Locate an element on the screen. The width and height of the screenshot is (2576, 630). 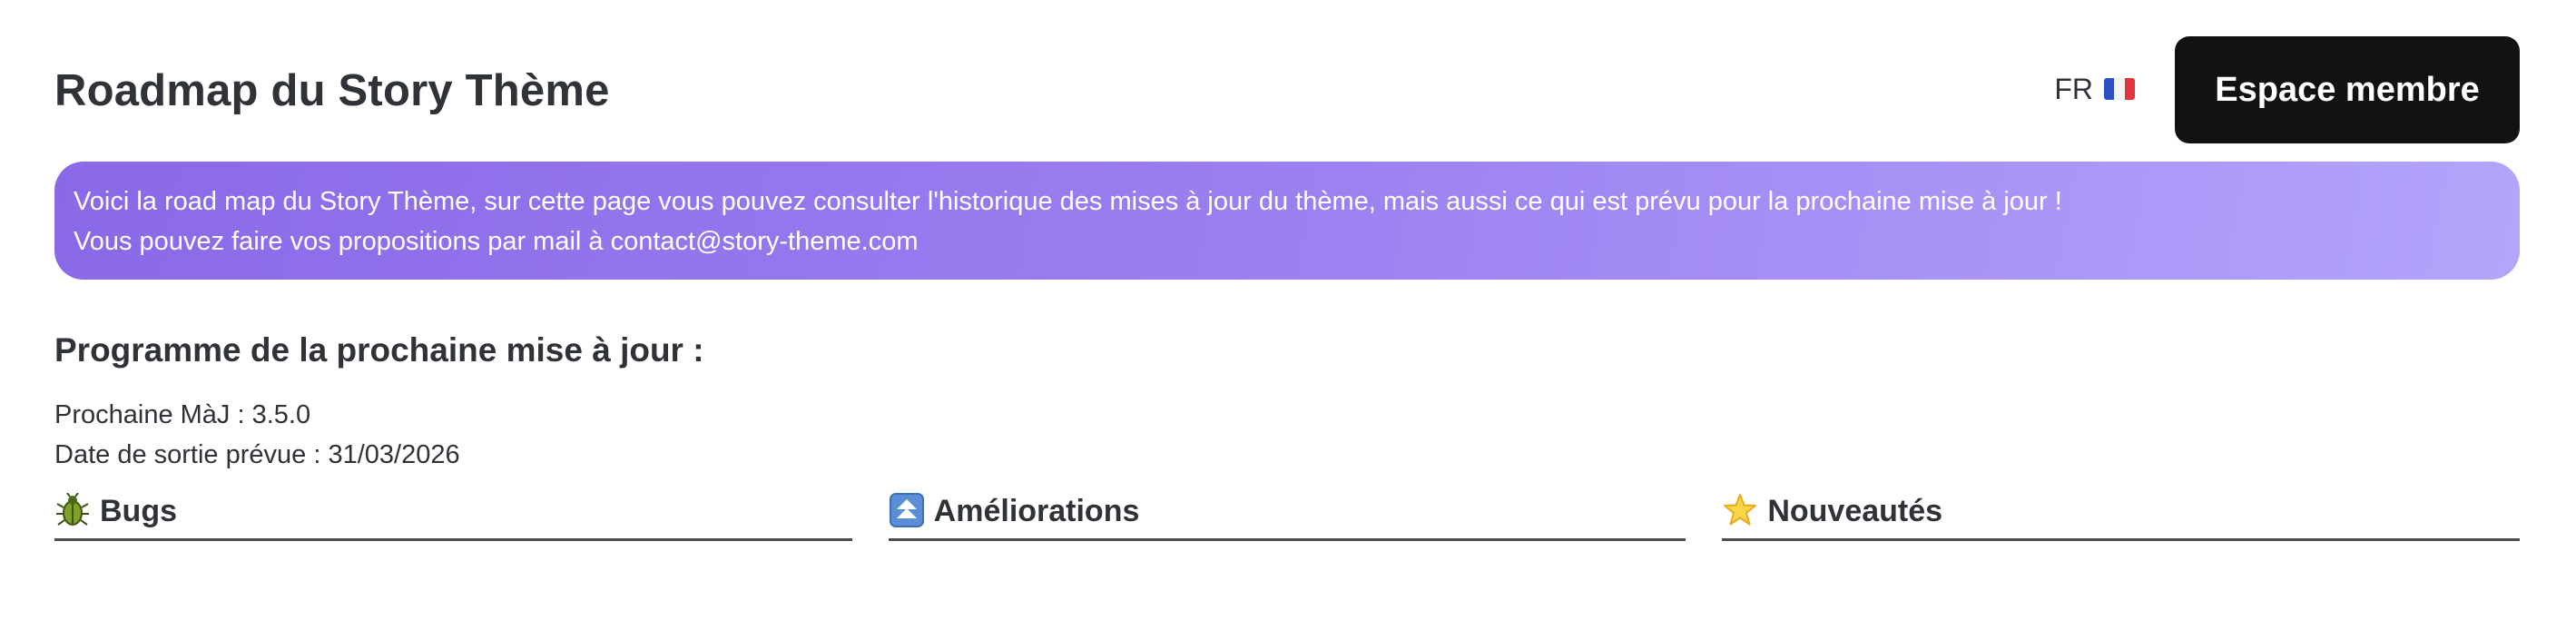
column-new-features-label: Nouveautés is located at coordinates (1855, 511).